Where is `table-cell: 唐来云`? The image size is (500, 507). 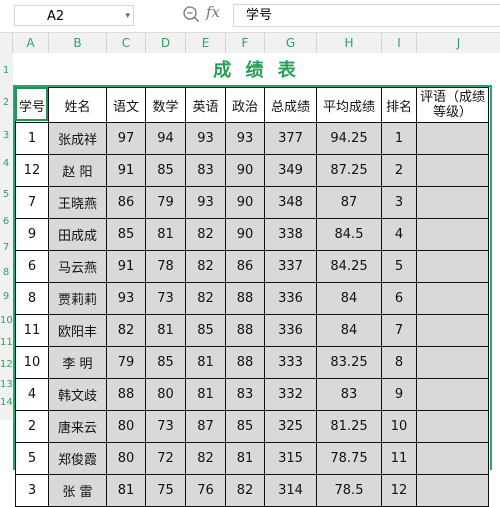
table-cell: 唐来云 is located at coordinates (77, 426).